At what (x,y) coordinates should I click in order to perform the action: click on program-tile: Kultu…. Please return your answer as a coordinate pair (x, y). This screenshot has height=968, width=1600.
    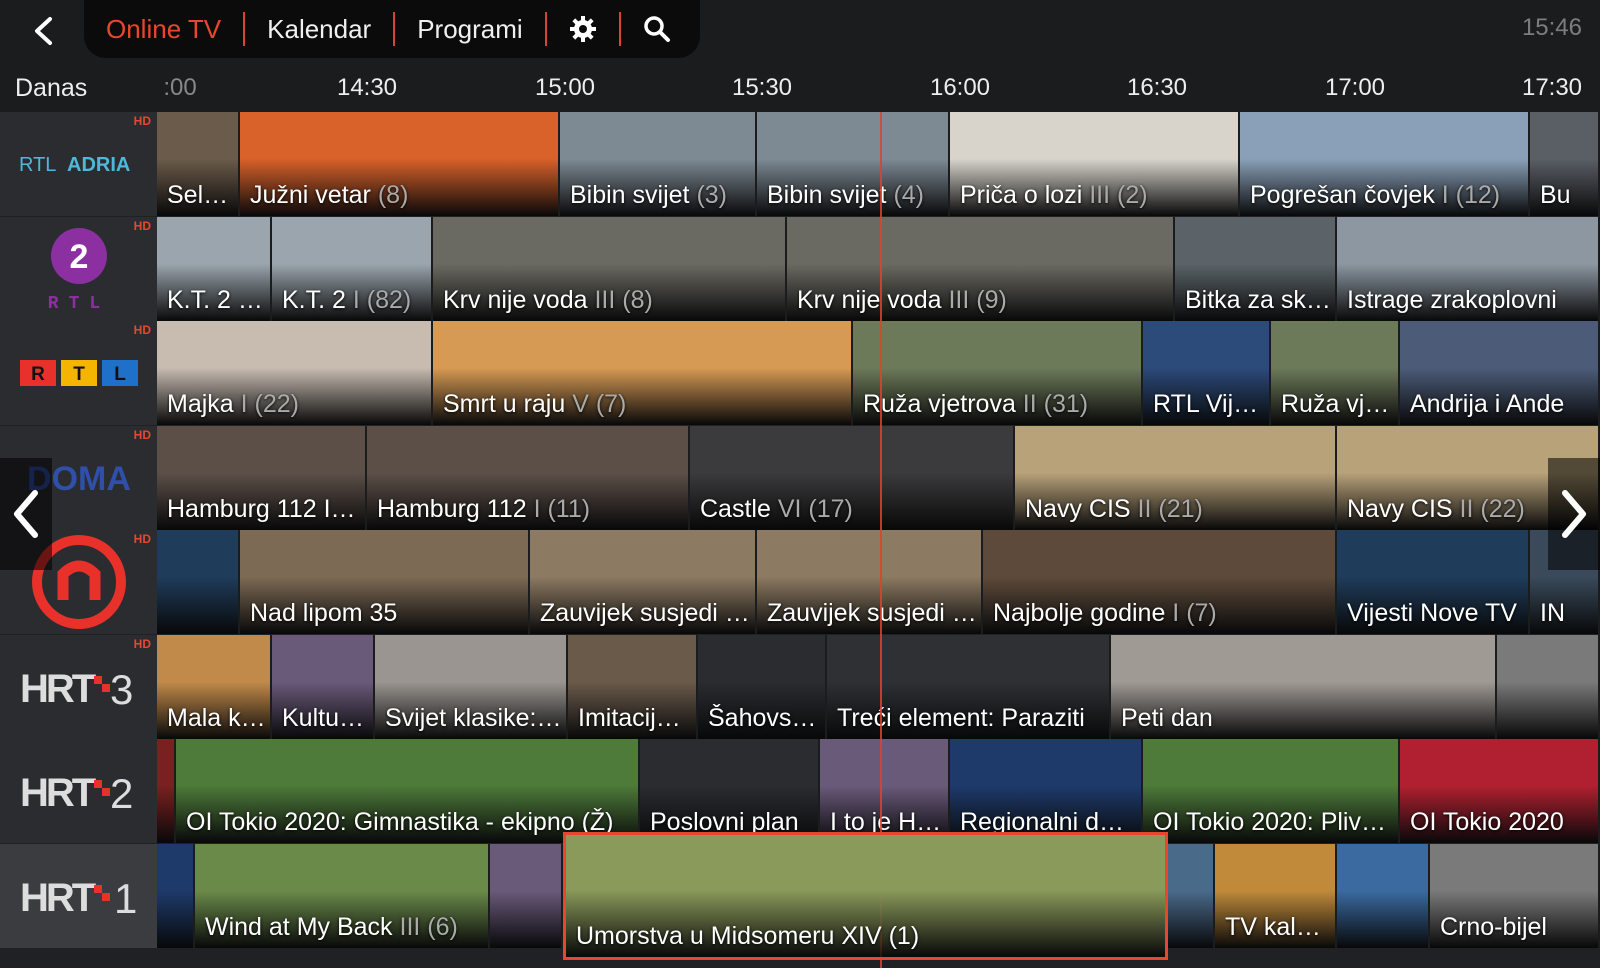
    Looking at the image, I should click on (323, 687).